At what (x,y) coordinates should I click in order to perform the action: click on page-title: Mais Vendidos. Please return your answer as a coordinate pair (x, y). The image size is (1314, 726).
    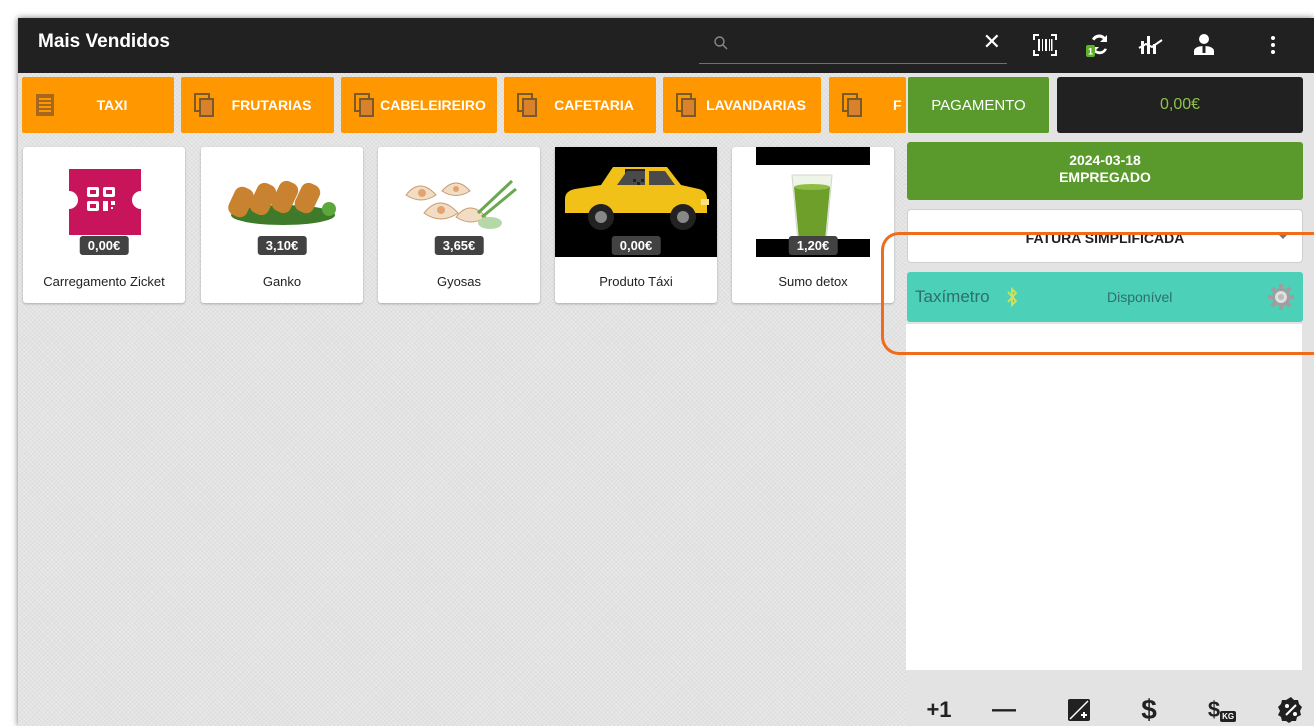
    Looking at the image, I should click on (104, 41).